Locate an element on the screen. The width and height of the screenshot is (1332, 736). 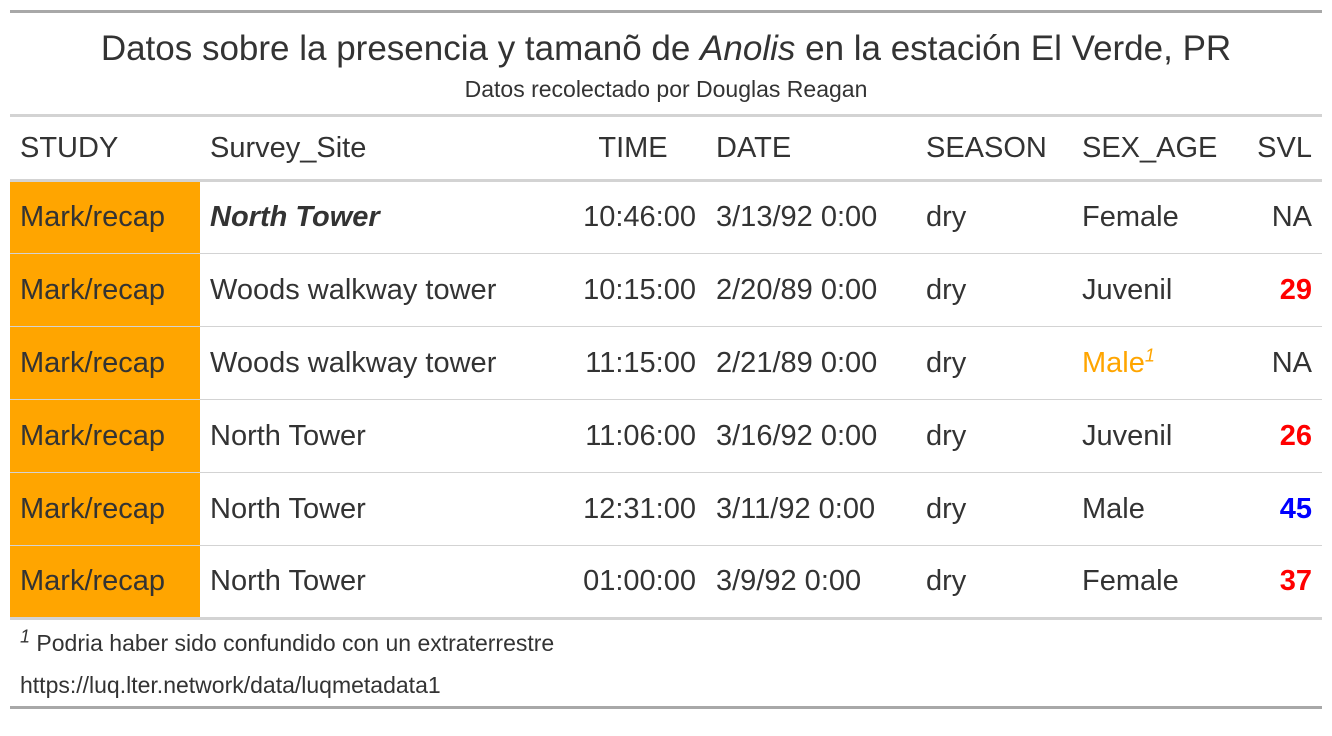
cell-date: 2/20/89 0:00 is located at coordinates (797, 289).